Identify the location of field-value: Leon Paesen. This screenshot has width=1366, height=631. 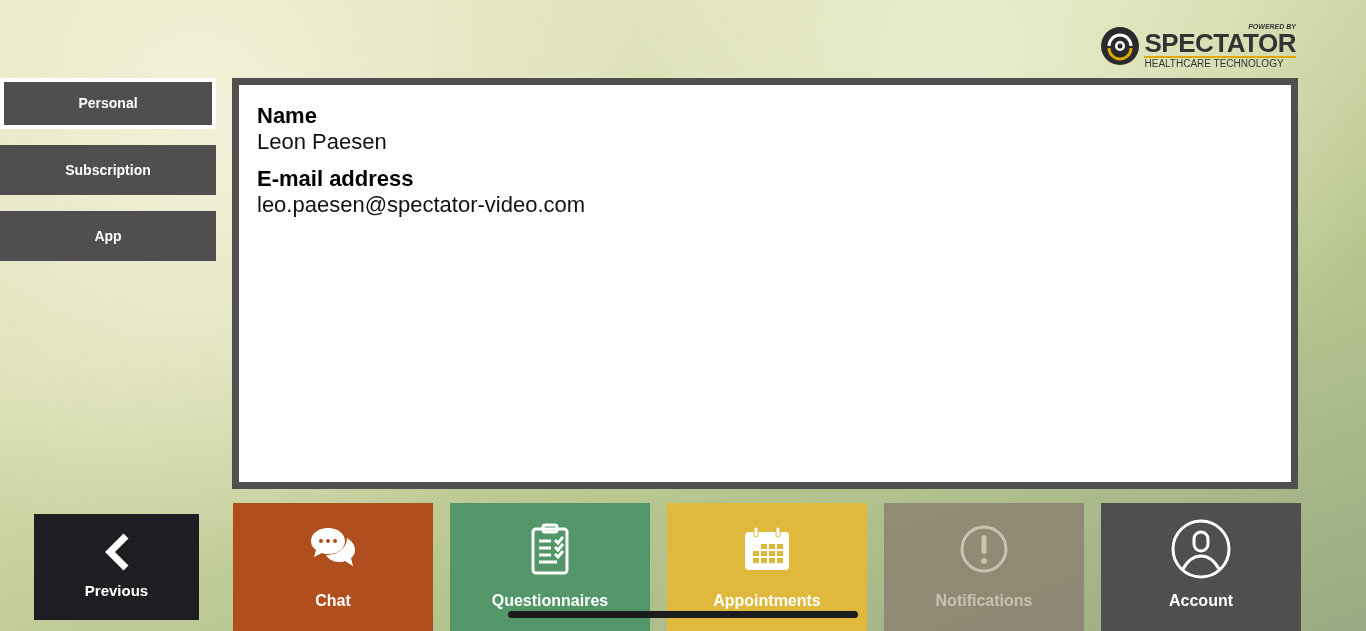
(322, 142).